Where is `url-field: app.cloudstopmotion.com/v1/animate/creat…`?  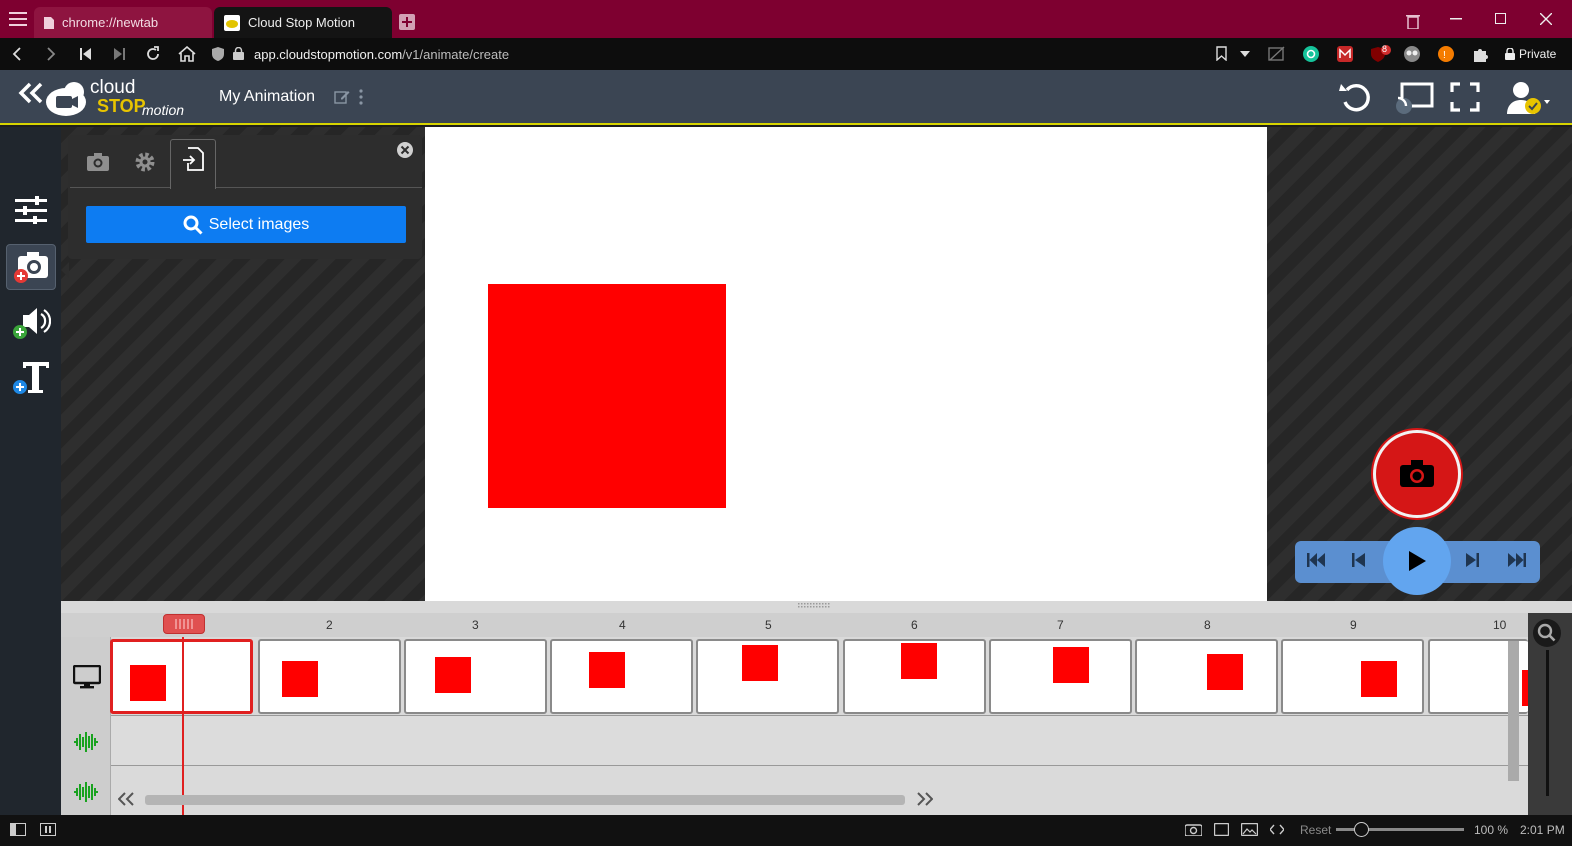 url-field: app.cloudstopmotion.com/v1/animate/creat… is located at coordinates (381, 54).